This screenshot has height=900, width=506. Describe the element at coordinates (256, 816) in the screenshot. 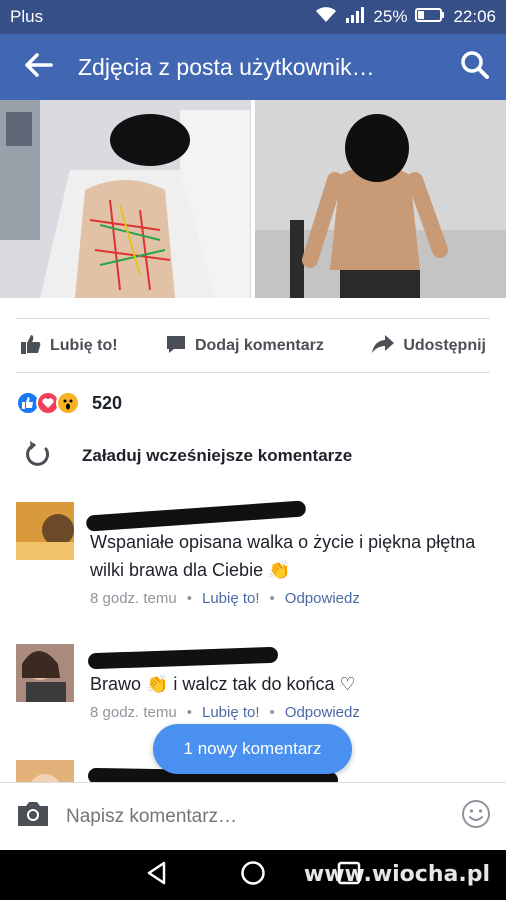

I see `comment-input` at that location.